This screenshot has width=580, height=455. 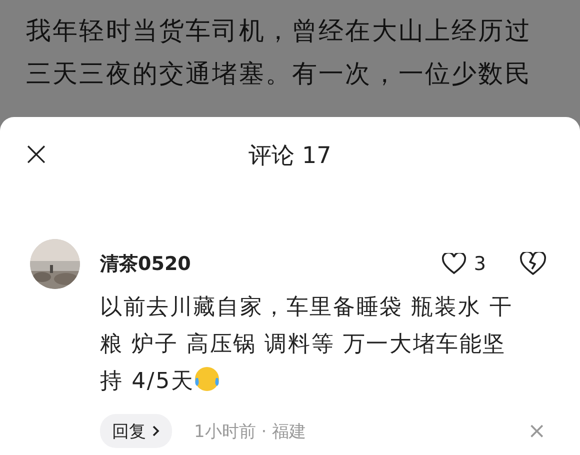 I want to click on user-name: 清茶0520, so click(x=145, y=264).